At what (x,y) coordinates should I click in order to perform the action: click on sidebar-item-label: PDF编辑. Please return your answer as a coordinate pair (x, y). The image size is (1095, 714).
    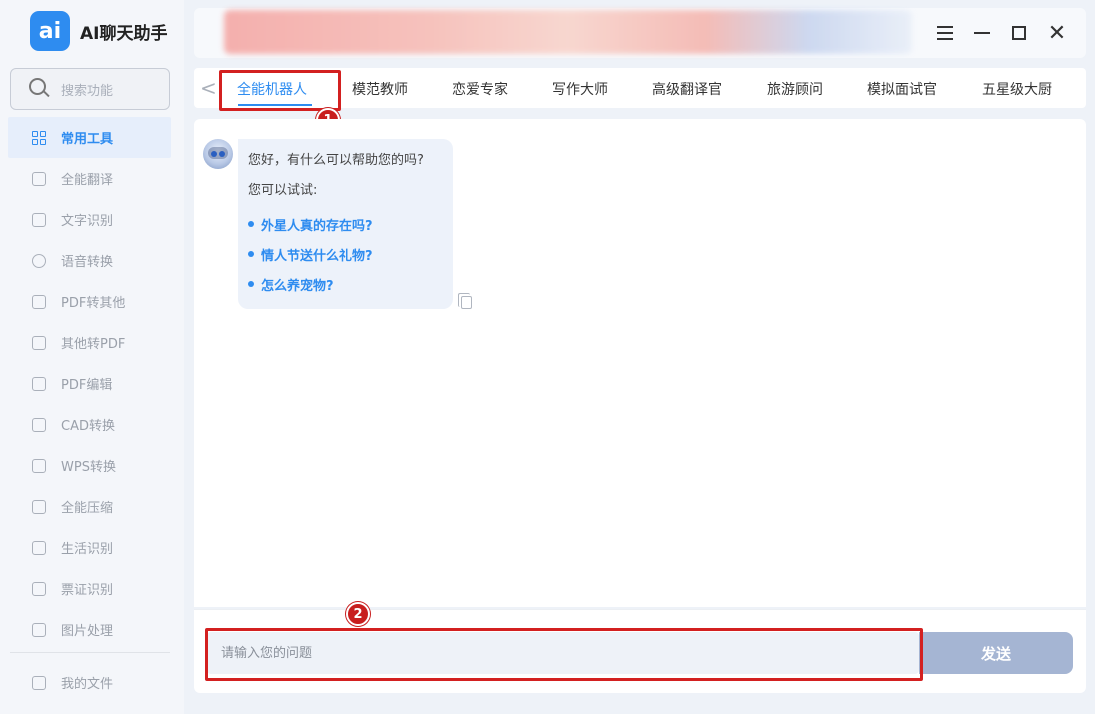
    Looking at the image, I should click on (87, 385).